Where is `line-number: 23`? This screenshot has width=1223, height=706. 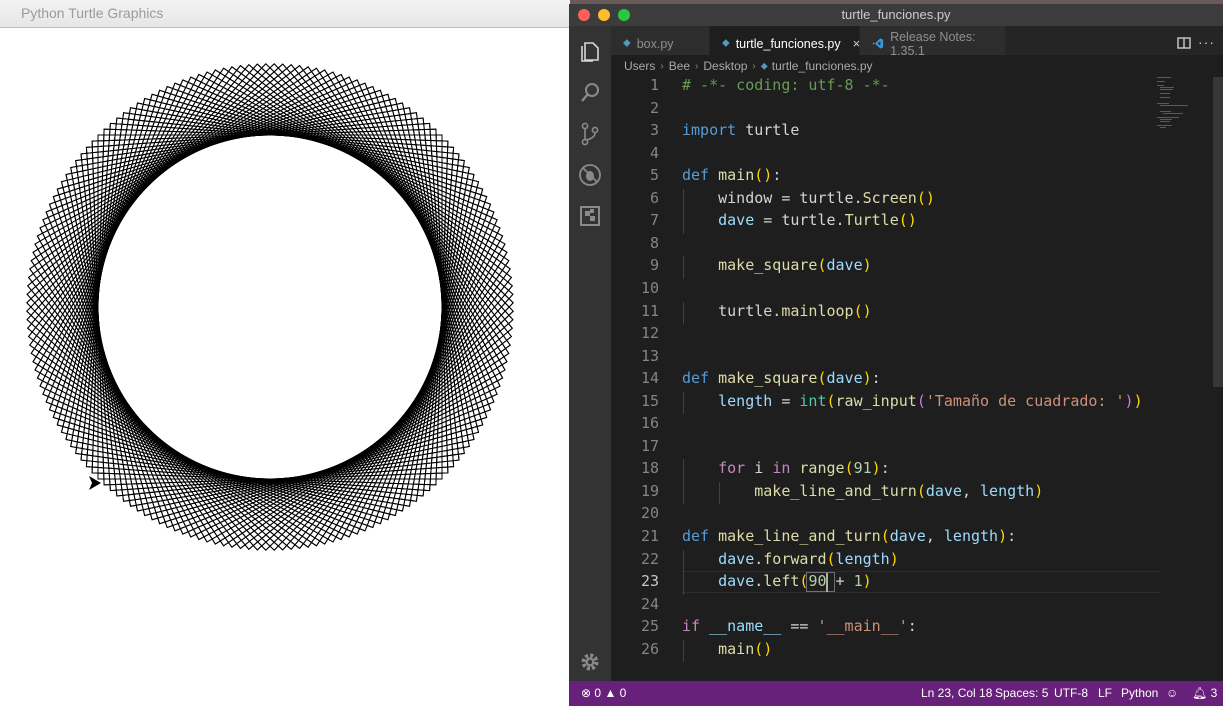 line-number: 23 is located at coordinates (649, 581).